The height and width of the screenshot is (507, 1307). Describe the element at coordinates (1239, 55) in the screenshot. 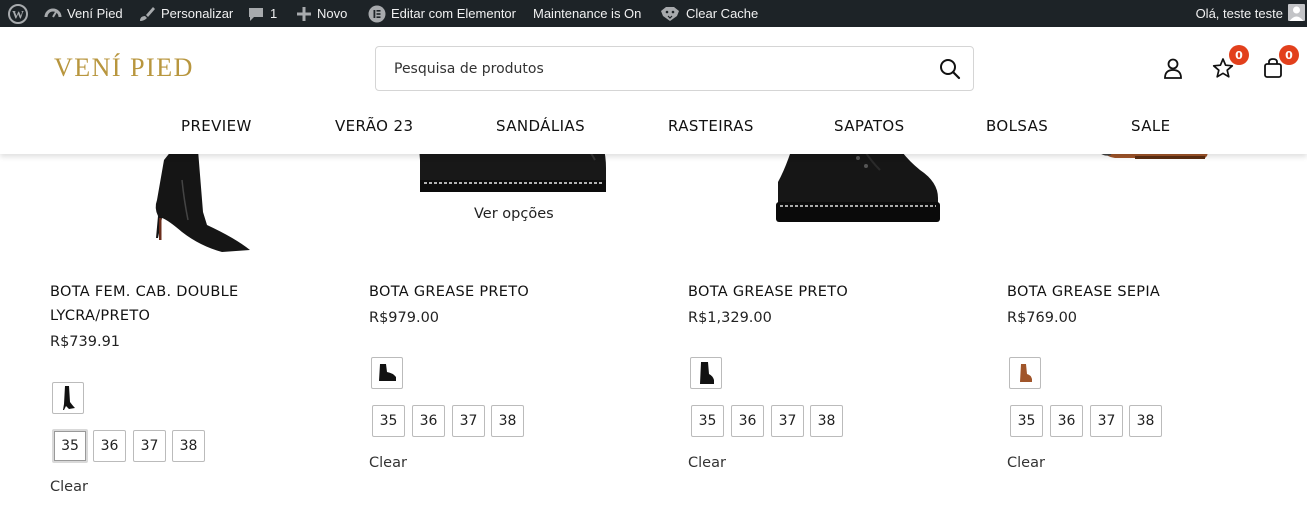

I see `wishlist-count-badge: 0` at that location.